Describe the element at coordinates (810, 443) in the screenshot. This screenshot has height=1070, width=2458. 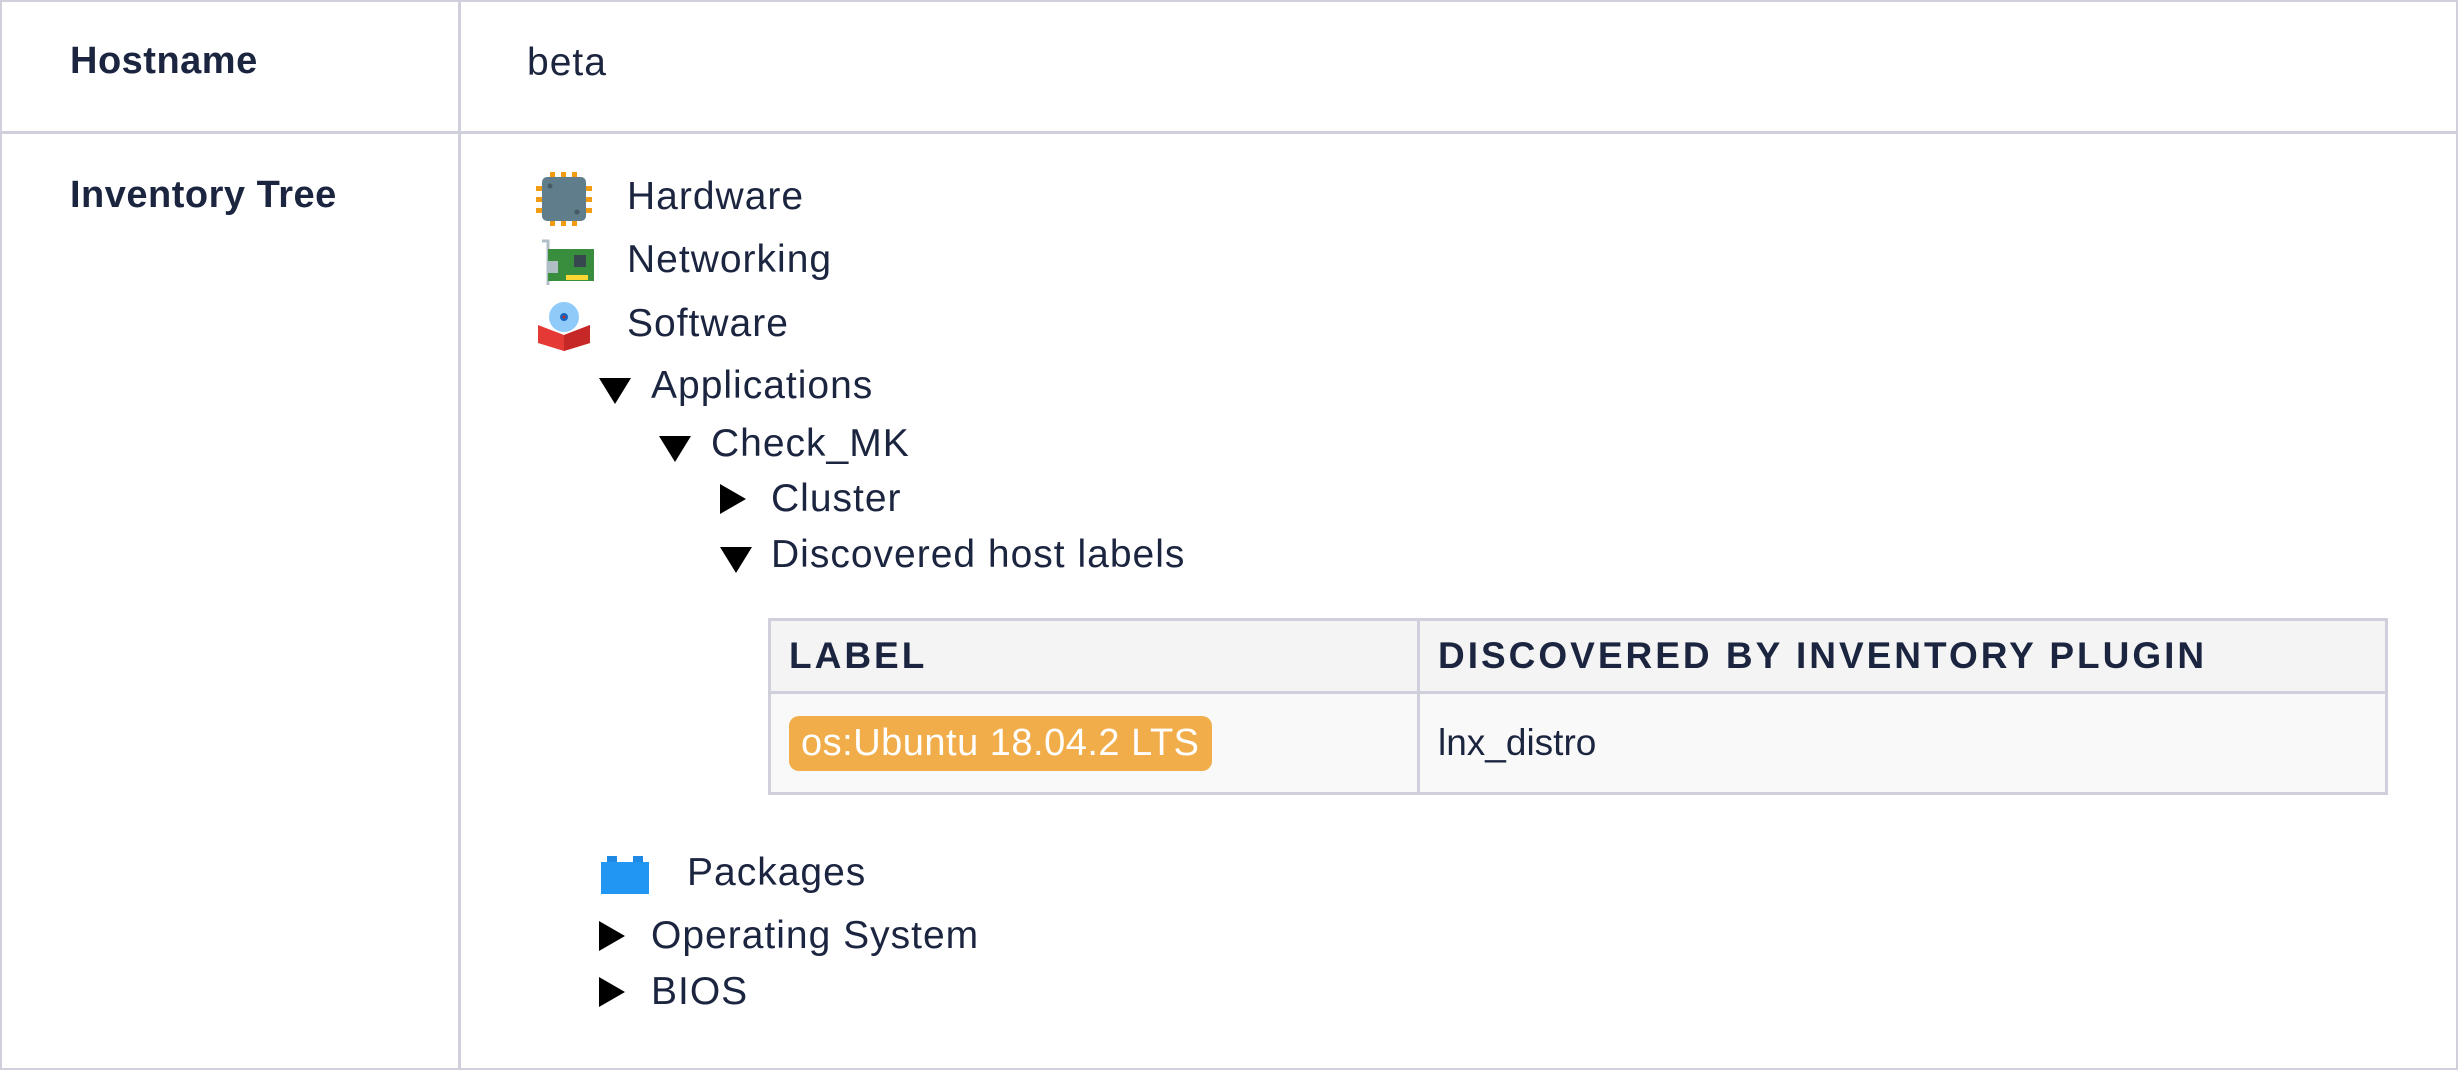
I see `tree-node-label: Check_MK` at that location.